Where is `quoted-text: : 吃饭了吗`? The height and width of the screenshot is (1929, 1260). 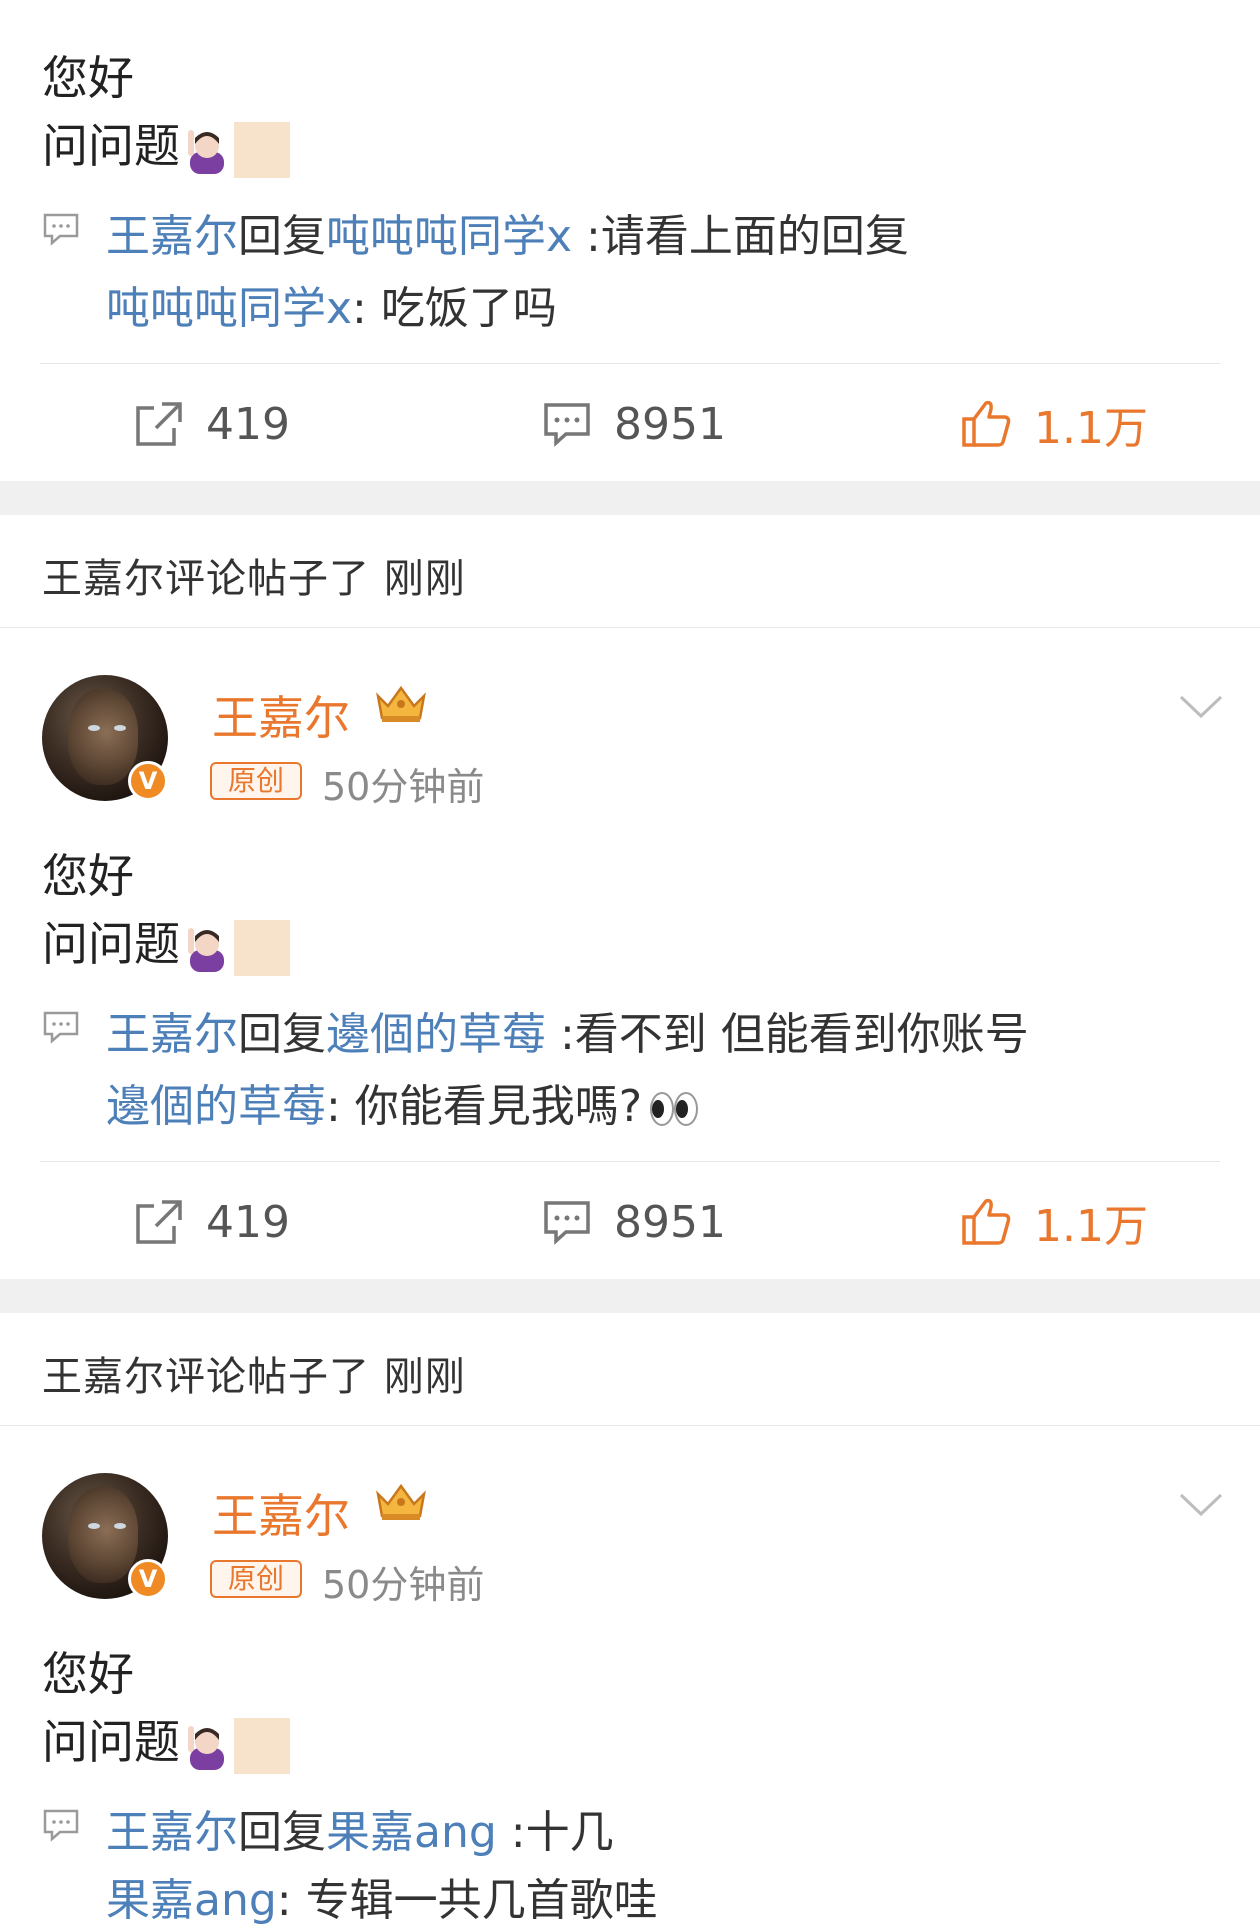 quoted-text: : 吃饭了吗 is located at coordinates (454, 308).